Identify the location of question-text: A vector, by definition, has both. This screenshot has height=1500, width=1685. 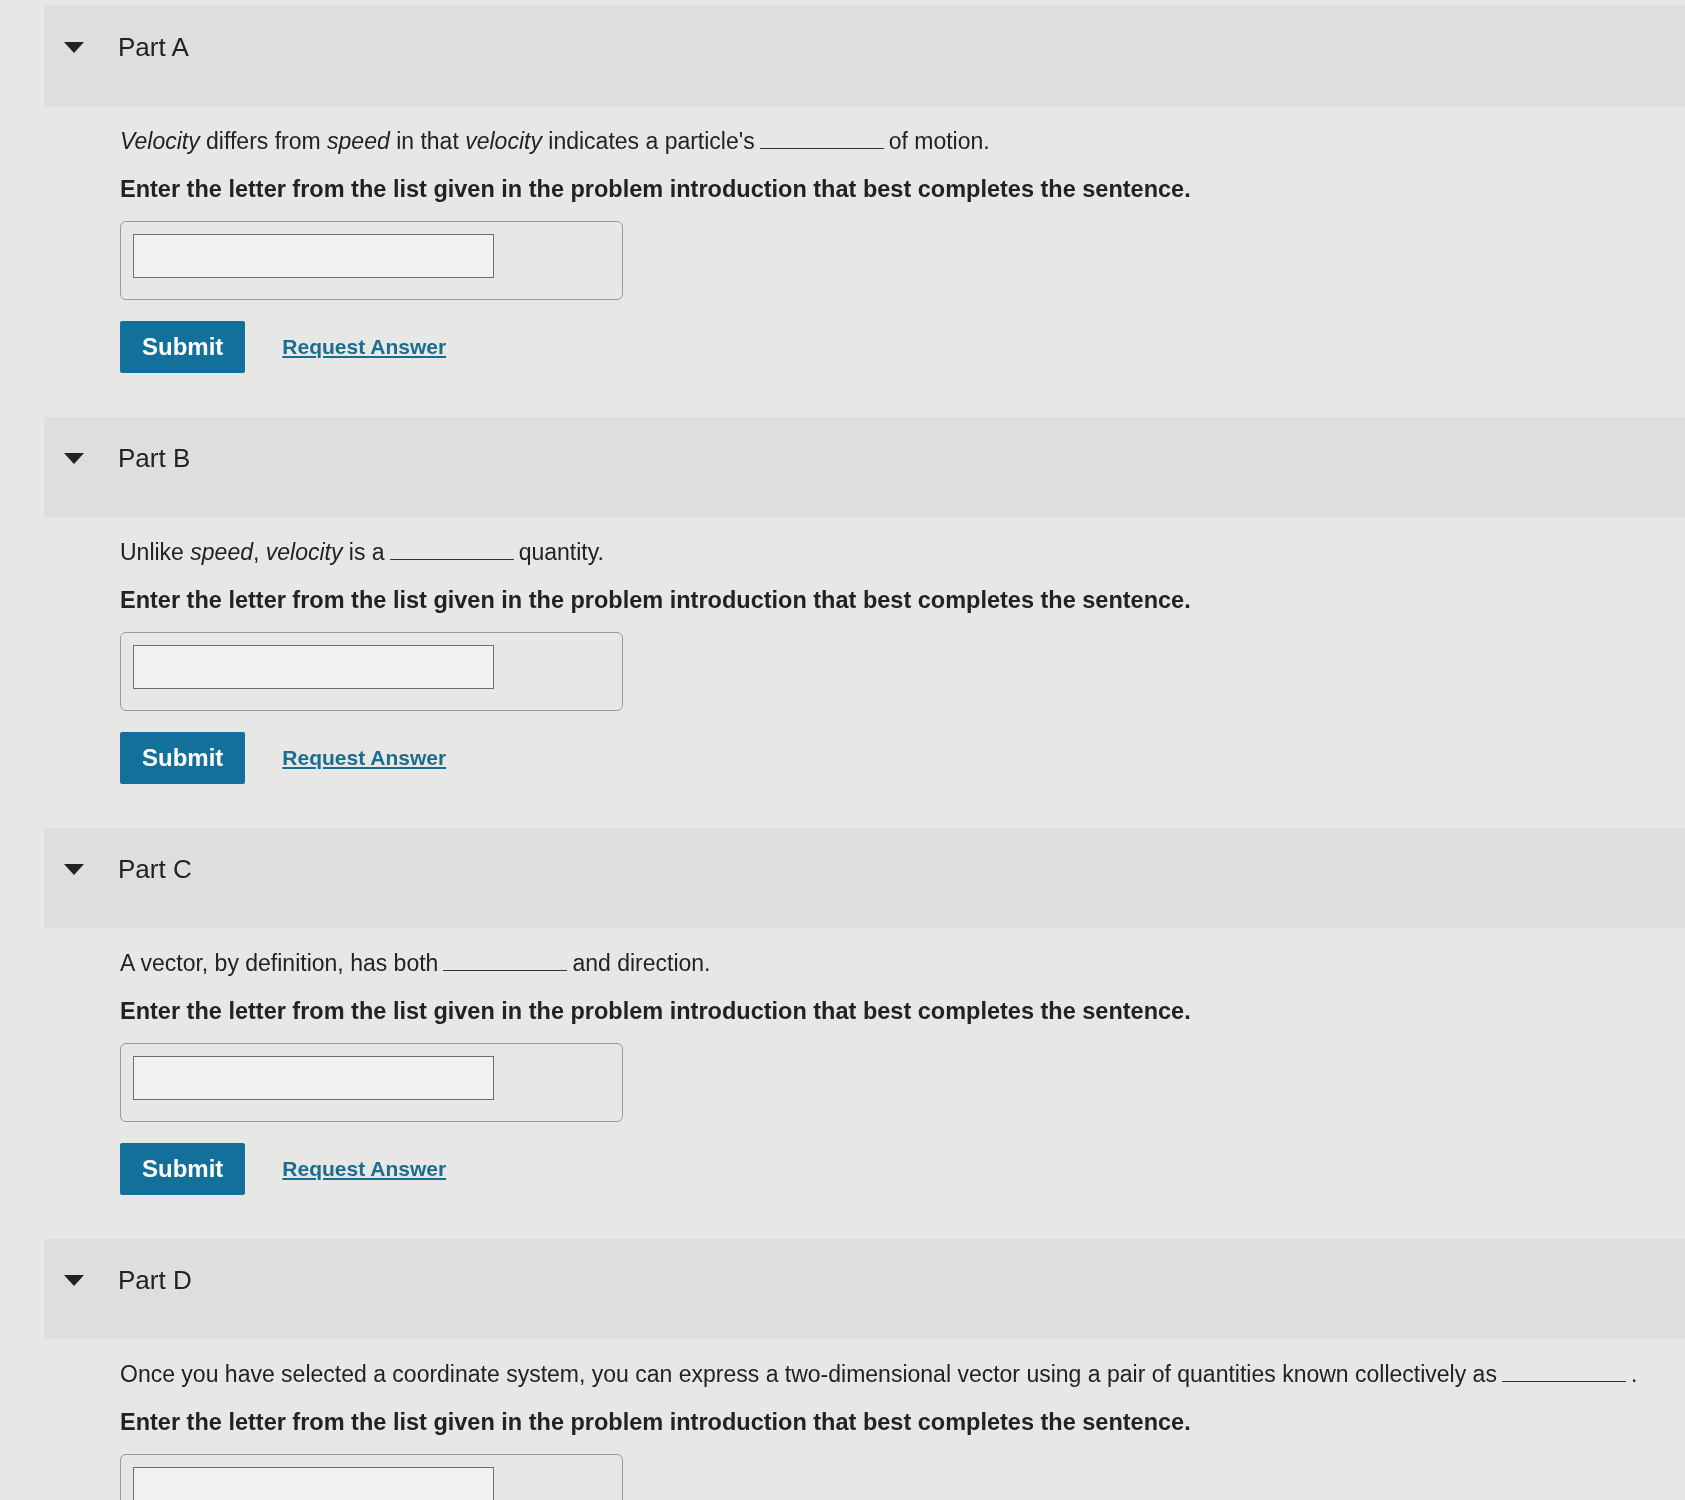
(279, 963).